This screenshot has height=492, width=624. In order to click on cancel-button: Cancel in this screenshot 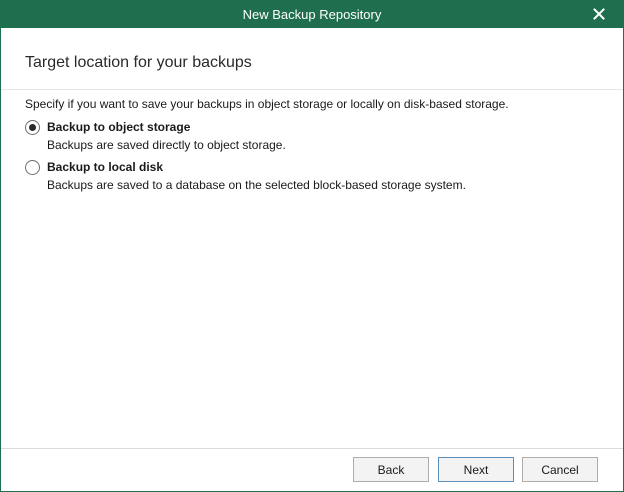, I will do `click(560, 469)`.